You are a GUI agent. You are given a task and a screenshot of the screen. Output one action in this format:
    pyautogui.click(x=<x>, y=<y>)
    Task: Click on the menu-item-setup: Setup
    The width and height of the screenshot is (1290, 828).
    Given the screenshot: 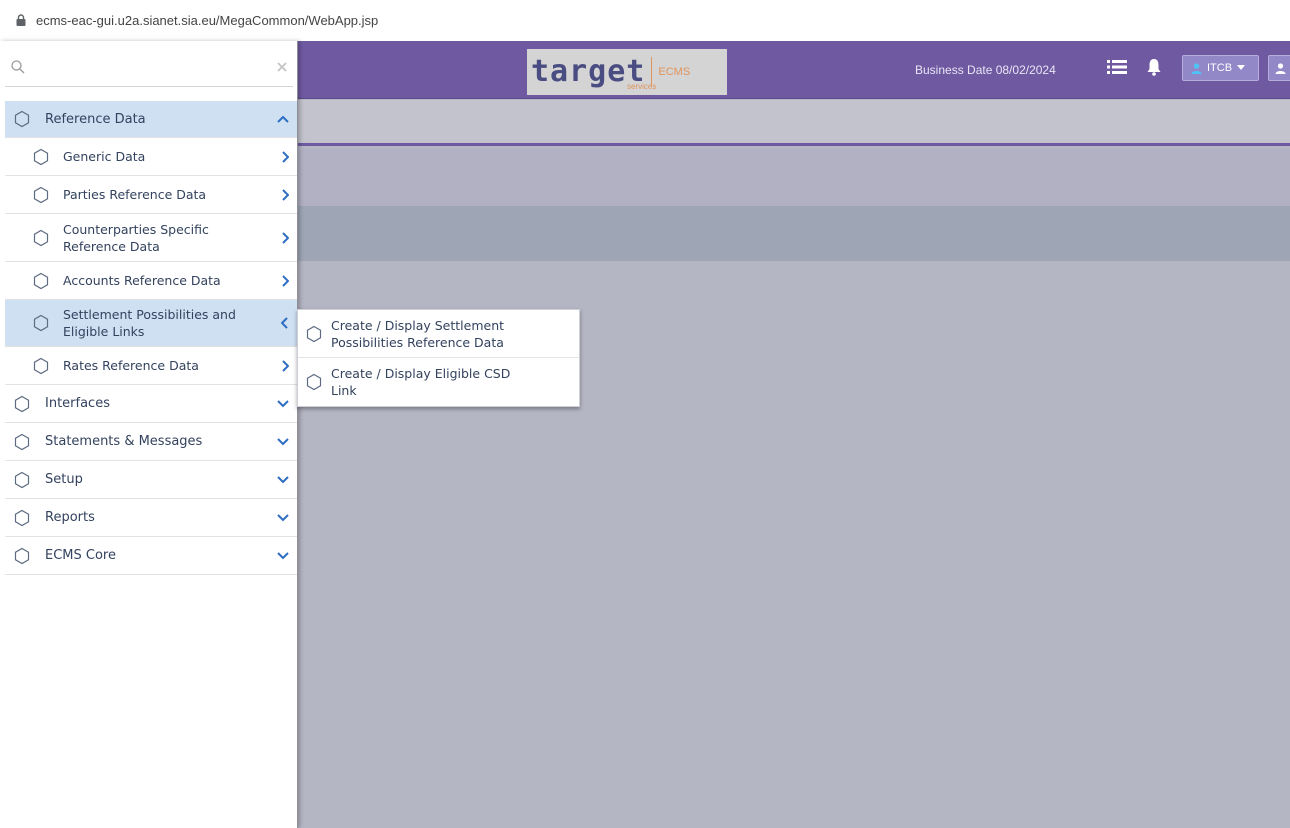 What is the action you would take?
    pyautogui.click(x=151, y=480)
    